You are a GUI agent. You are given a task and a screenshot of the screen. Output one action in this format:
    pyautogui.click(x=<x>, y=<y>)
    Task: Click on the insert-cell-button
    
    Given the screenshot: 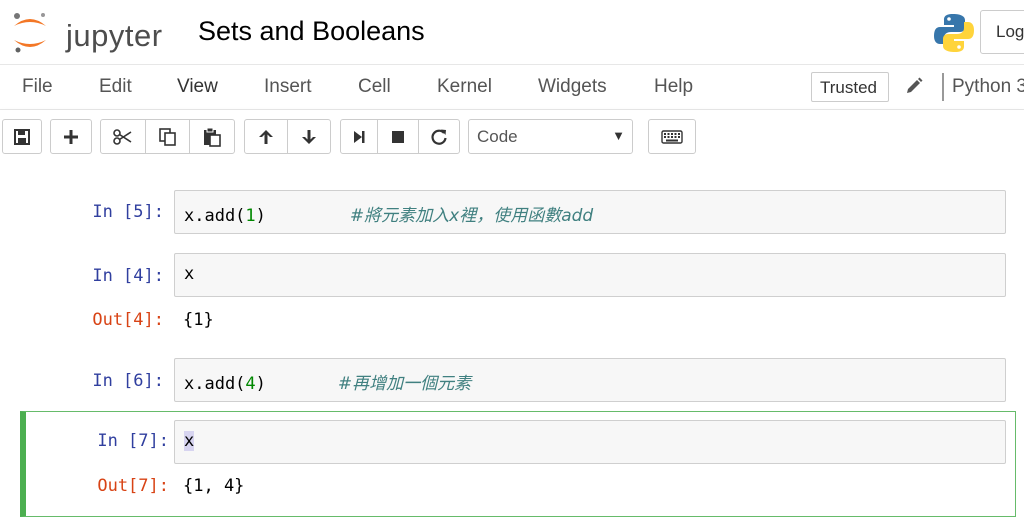 What is the action you would take?
    pyautogui.click(x=71, y=136)
    